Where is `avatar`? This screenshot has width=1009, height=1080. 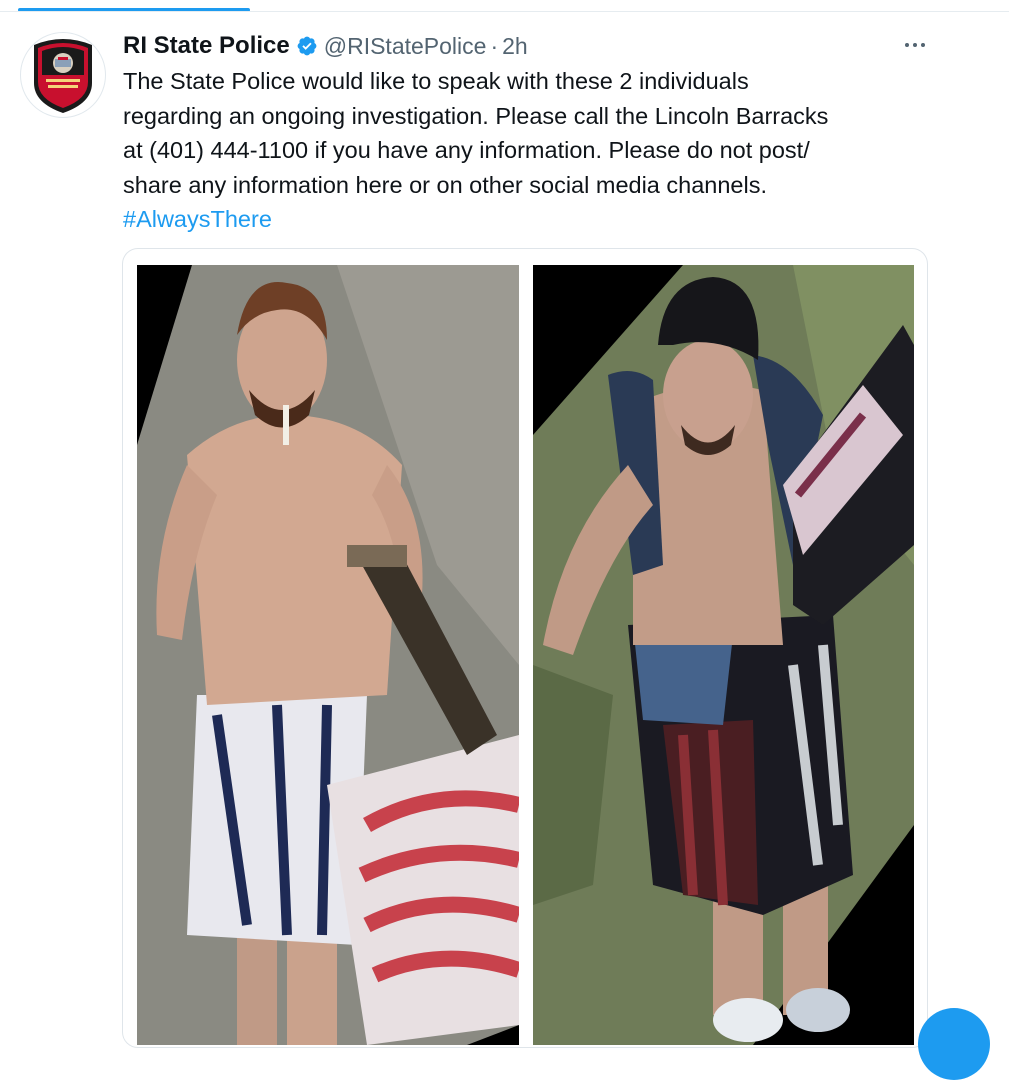 avatar is located at coordinates (63, 75).